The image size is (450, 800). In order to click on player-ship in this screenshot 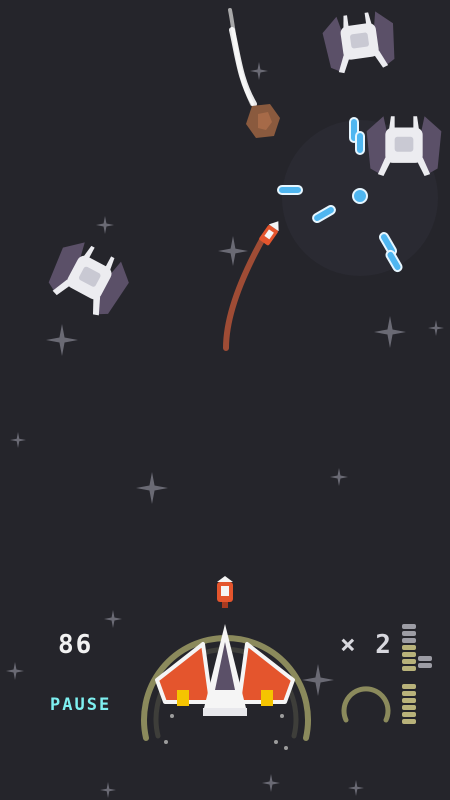, I will do `click(225, 670)`.